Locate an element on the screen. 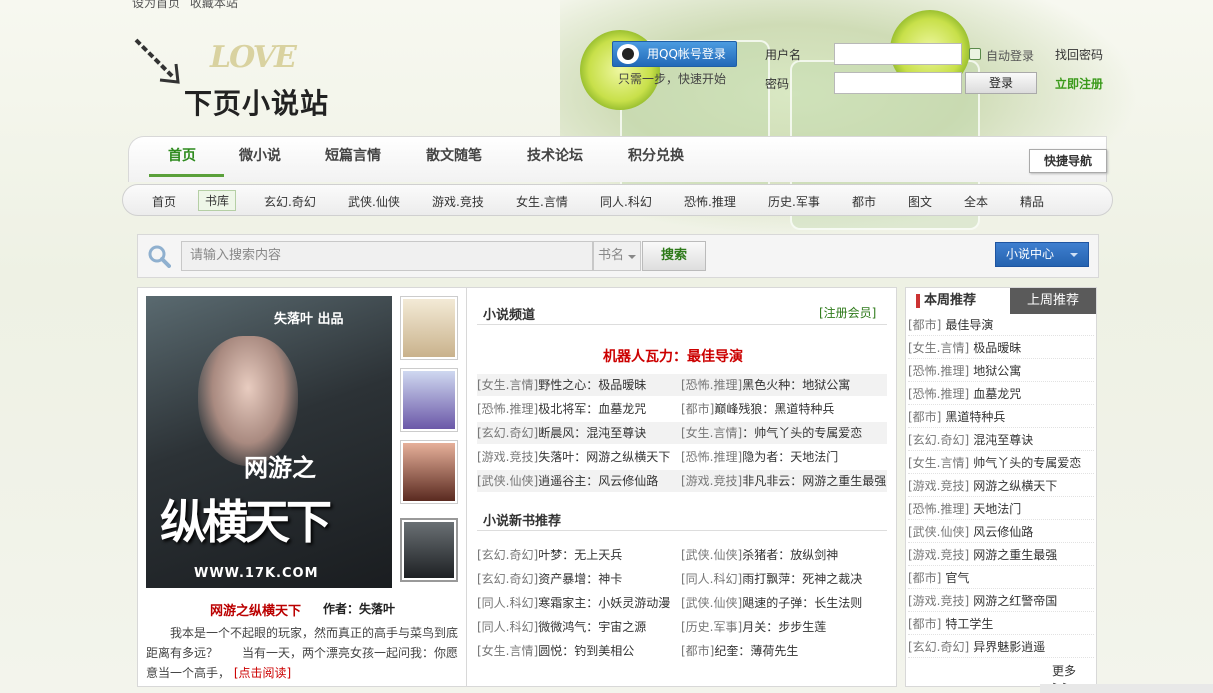 This screenshot has height=693, width=1213. list-item: [玄幻.奇幻]断晨风：混沌至尊诀 is located at coordinates (579, 433).